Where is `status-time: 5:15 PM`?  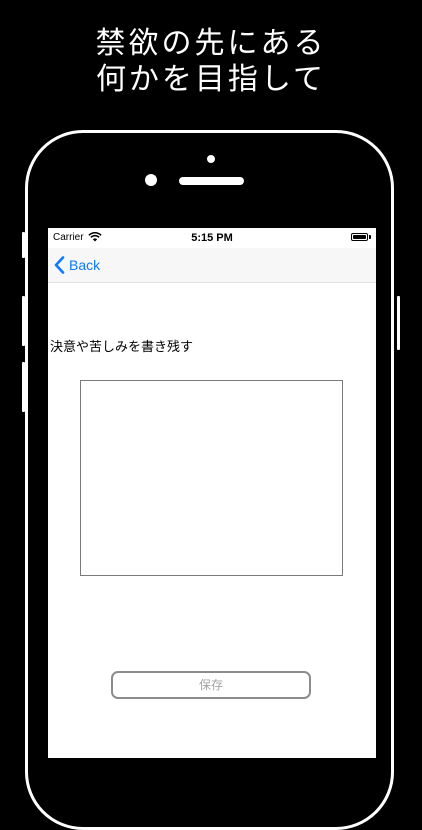 status-time: 5:15 PM is located at coordinates (212, 238).